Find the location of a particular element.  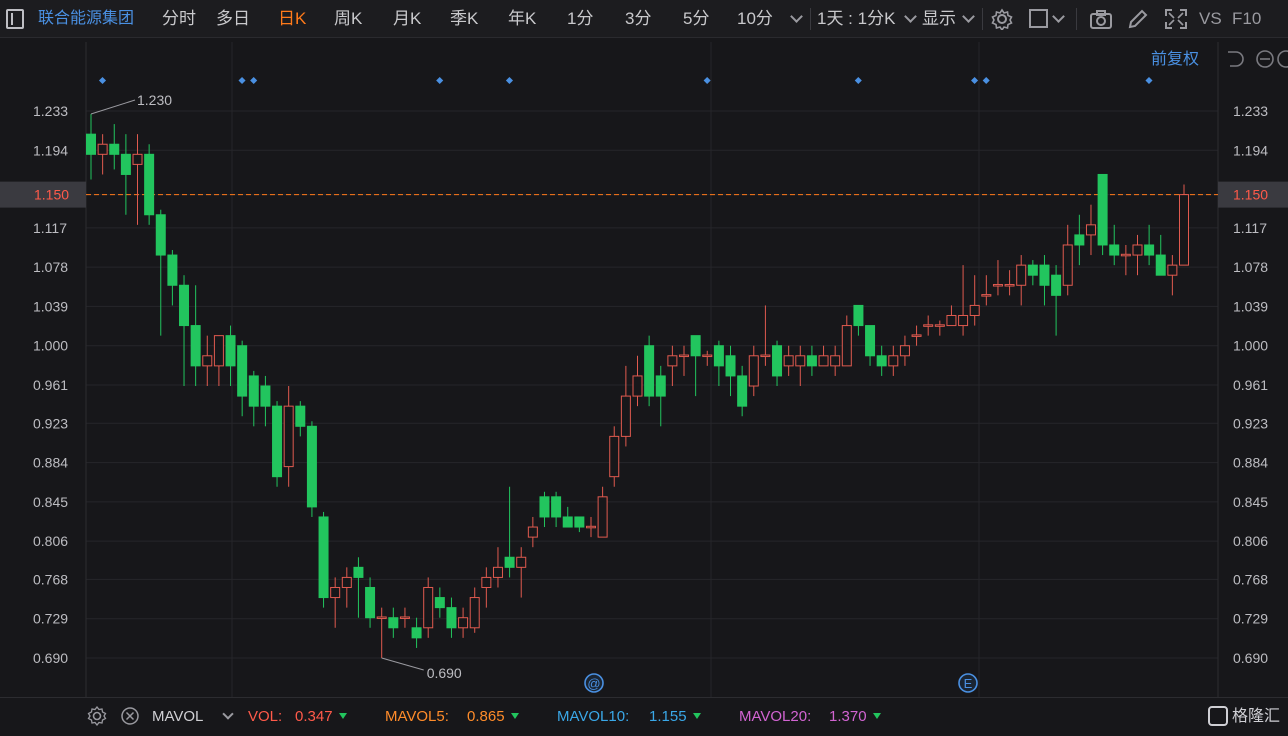

fullscreen-icon is located at coordinates (1176, 19).